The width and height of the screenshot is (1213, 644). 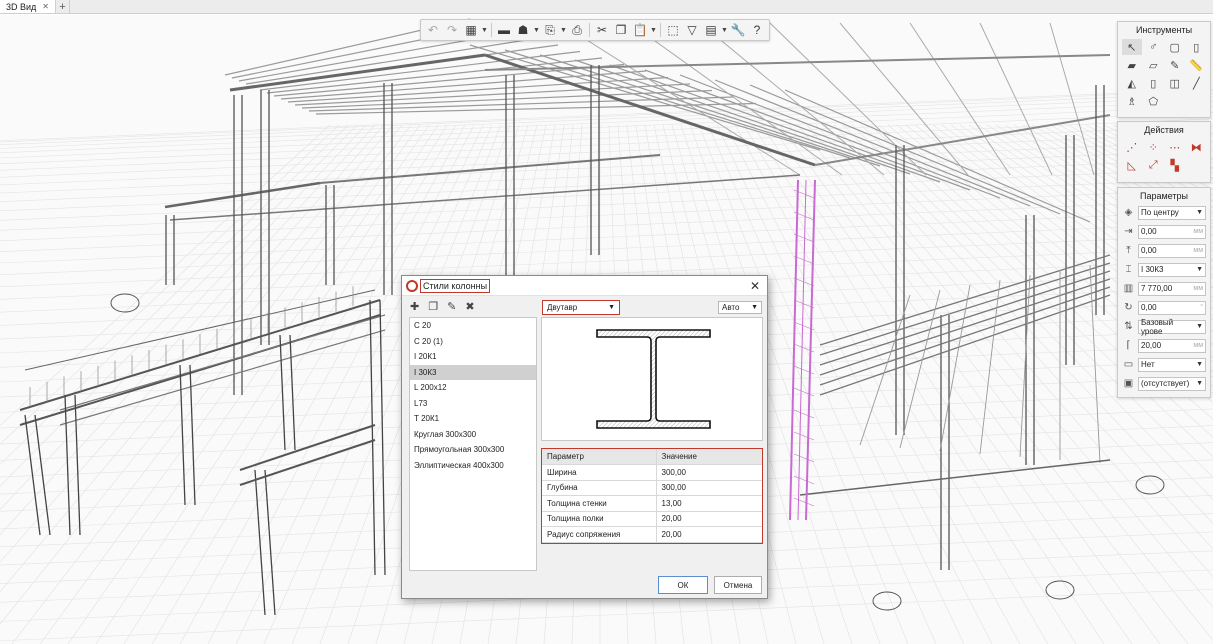 What do you see at coordinates (1154, 147) in the screenshot?
I see `rotate-icon: ⁘` at bounding box center [1154, 147].